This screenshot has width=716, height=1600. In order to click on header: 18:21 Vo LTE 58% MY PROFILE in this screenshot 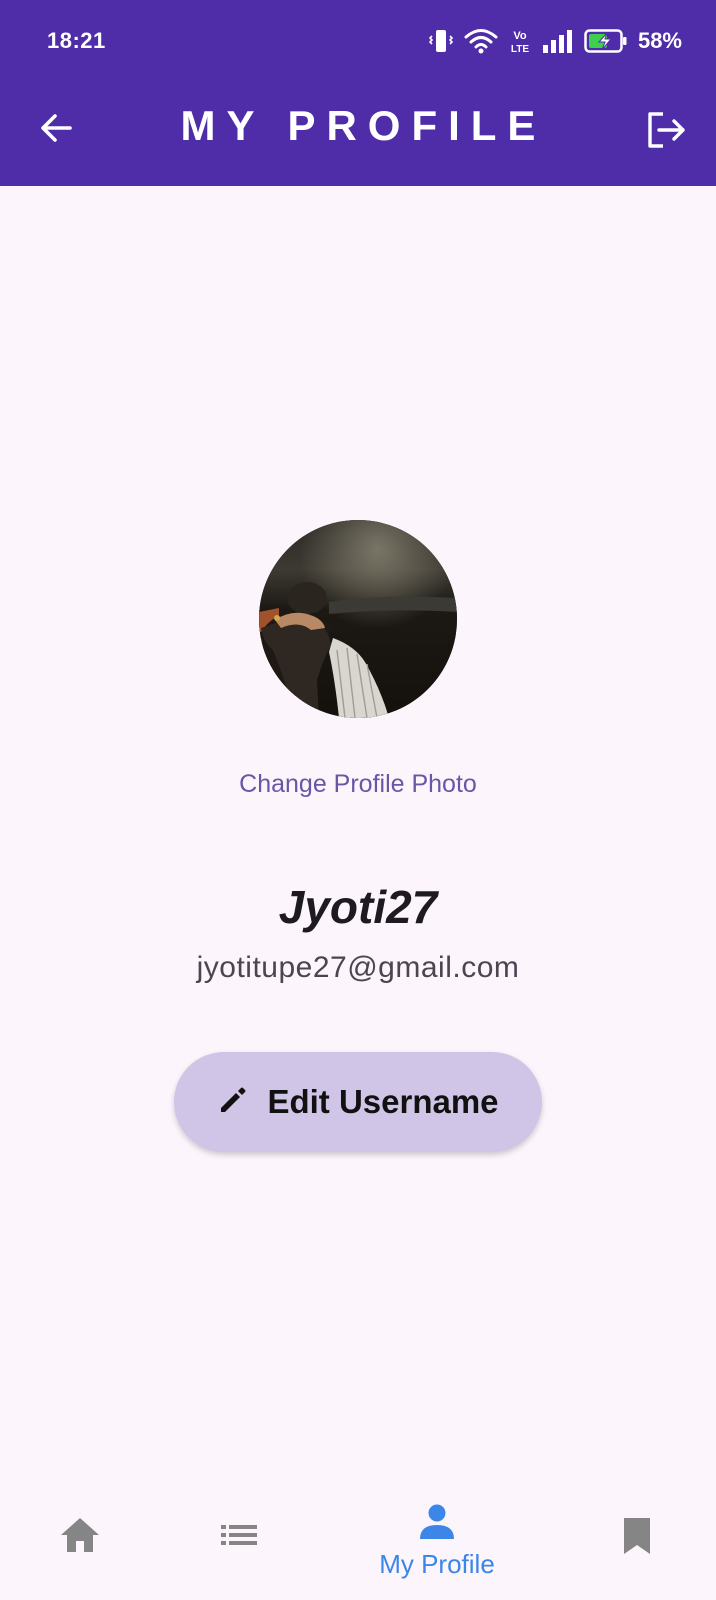, I will do `click(358, 93)`.